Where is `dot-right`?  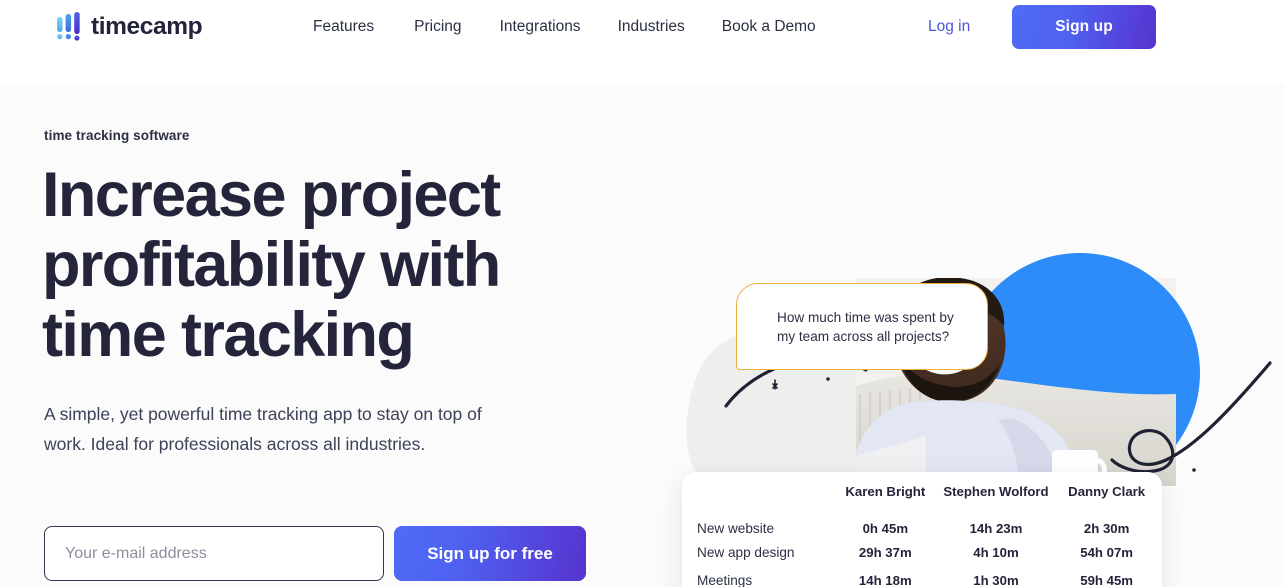
dot-right is located at coordinates (828, 379).